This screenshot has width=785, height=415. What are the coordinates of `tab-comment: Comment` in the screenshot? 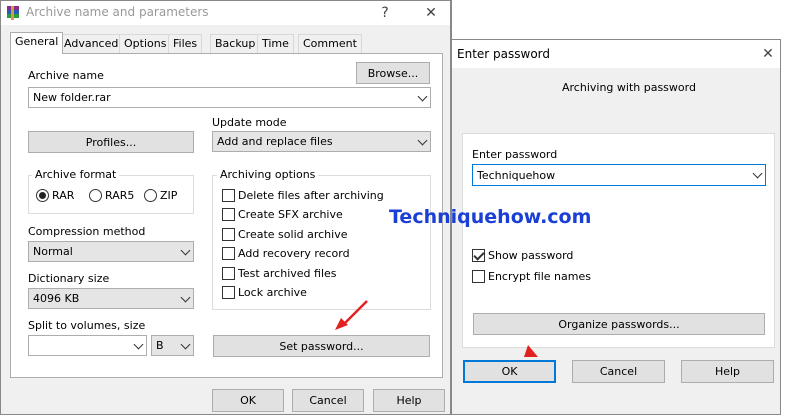 It's located at (330, 43).